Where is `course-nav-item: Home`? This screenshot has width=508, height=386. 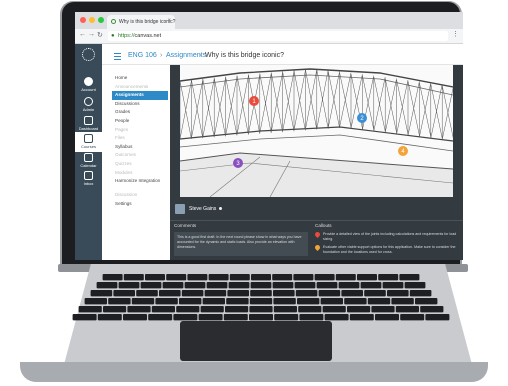
course-nav-item: Home is located at coordinates (140, 78).